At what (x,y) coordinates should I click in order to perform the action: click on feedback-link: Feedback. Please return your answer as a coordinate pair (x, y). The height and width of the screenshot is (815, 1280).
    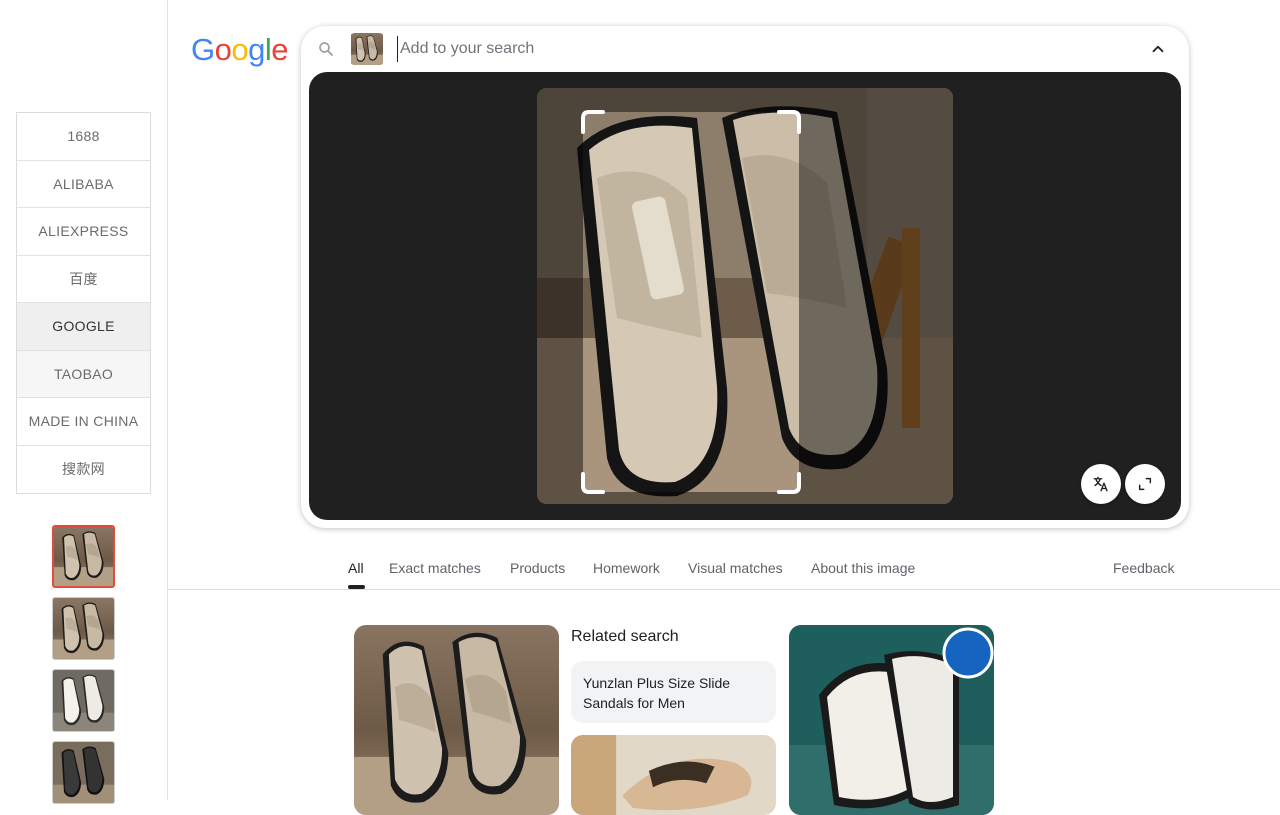
    Looking at the image, I should click on (1143, 568).